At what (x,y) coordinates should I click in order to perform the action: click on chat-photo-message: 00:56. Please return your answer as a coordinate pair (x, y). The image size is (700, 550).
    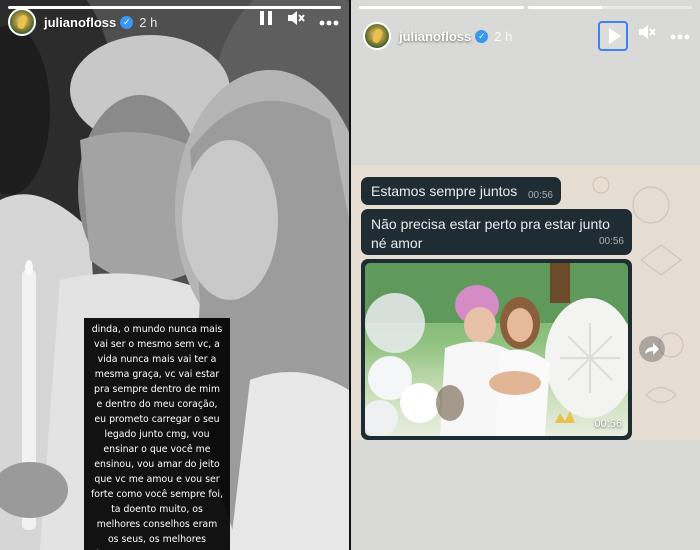
    Looking at the image, I should click on (496, 349).